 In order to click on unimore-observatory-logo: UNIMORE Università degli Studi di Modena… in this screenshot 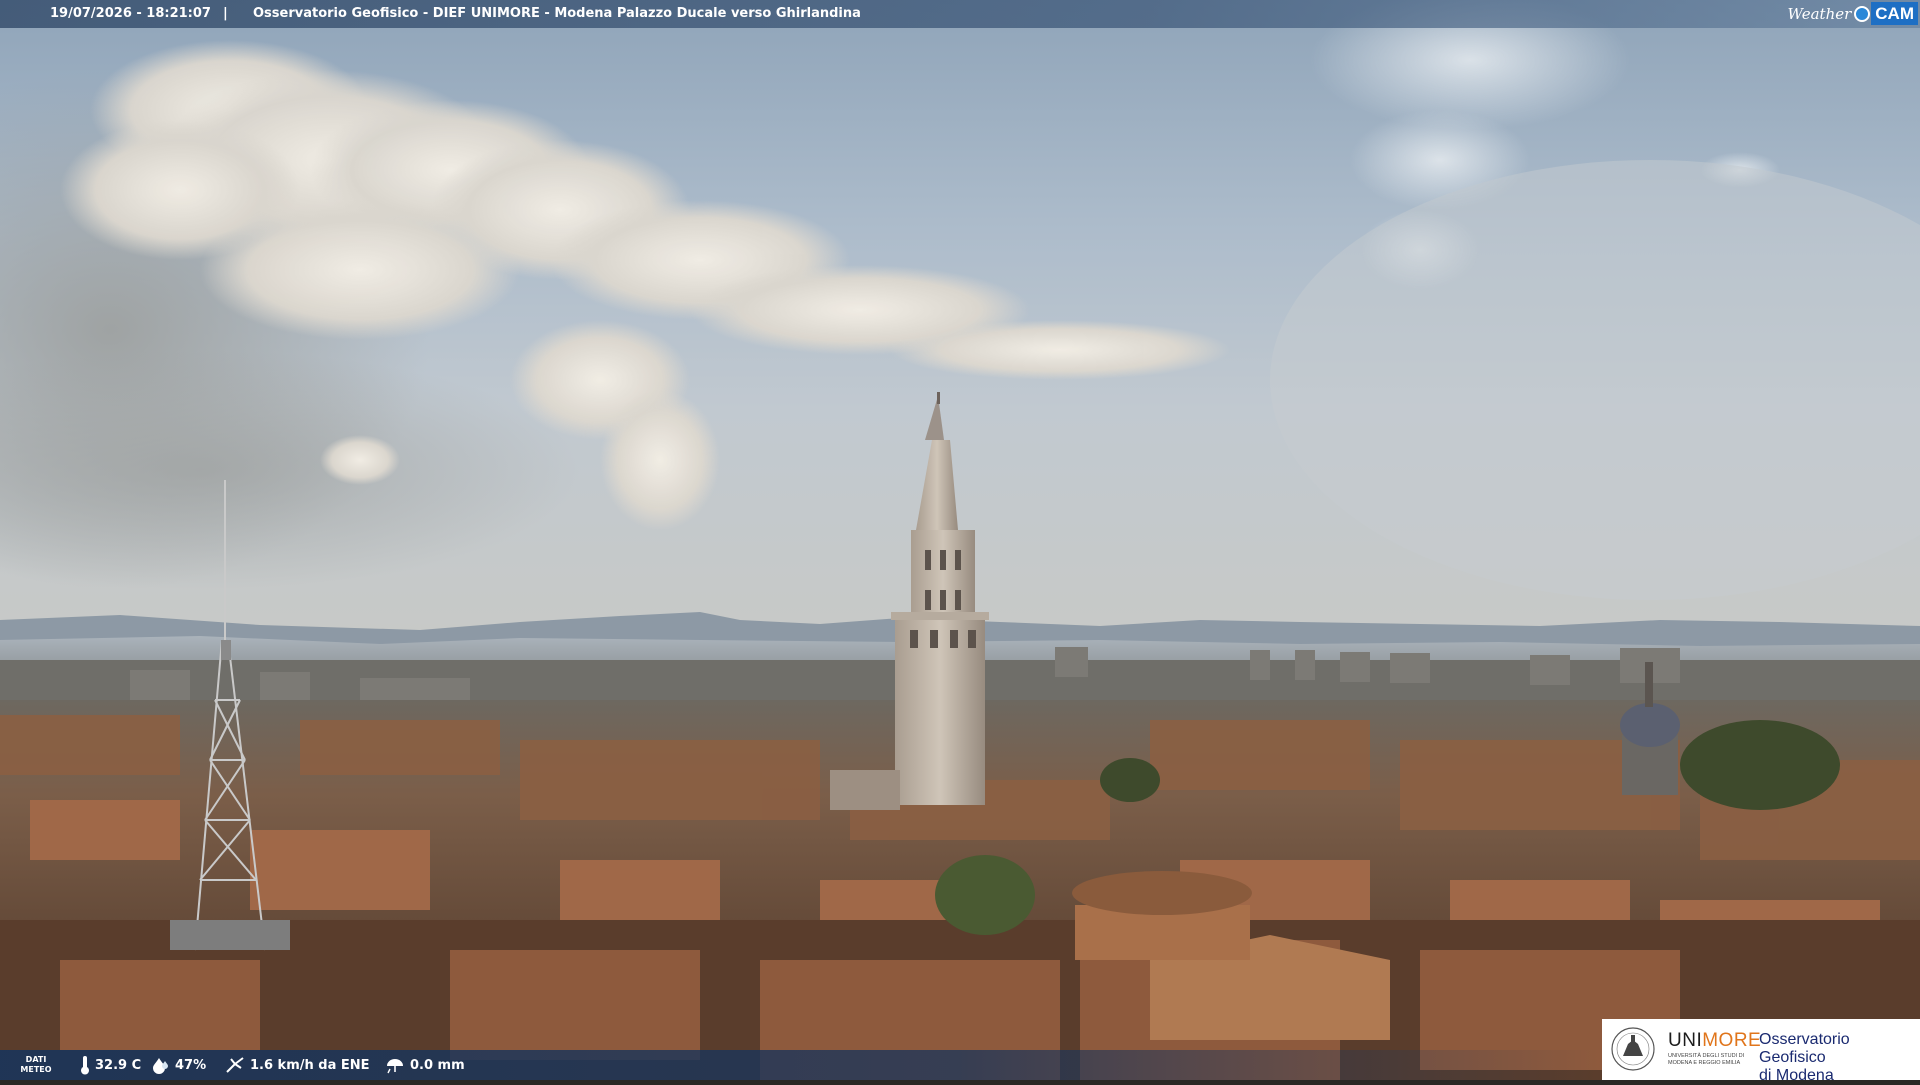, I will do `click(1761, 1051)`.